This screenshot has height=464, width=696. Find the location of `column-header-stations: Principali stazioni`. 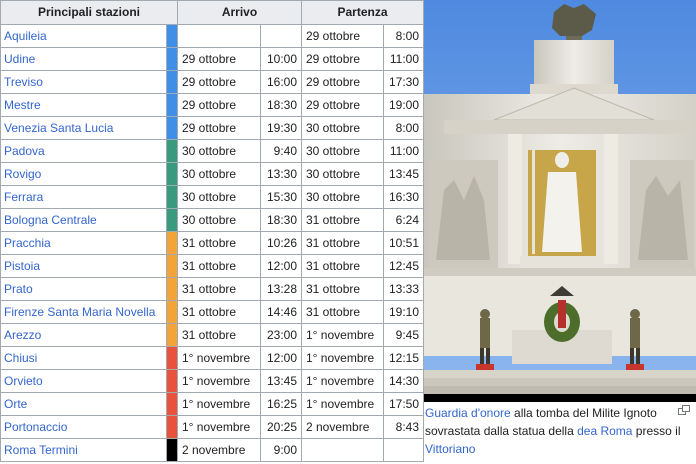

column-header-stations: Principali stazioni is located at coordinates (89, 12).